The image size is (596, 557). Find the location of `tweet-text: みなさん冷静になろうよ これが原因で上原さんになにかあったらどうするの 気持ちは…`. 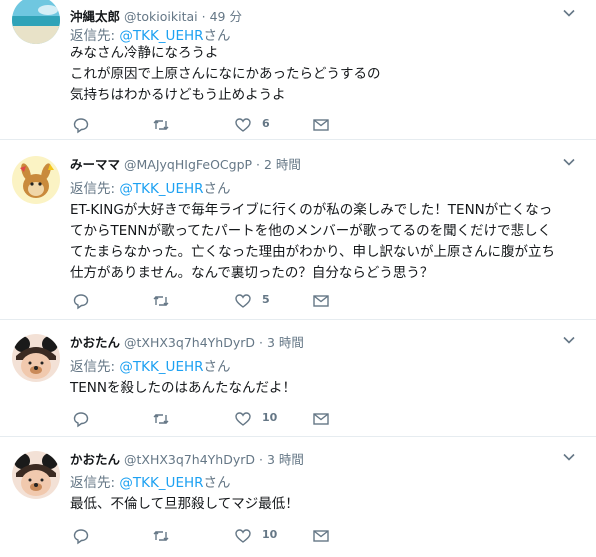

tweet-text: みなさん冷静になろうよ これが原因で上原さんになにかあったらどうするの 気持ちは… is located at coordinates (324, 74).